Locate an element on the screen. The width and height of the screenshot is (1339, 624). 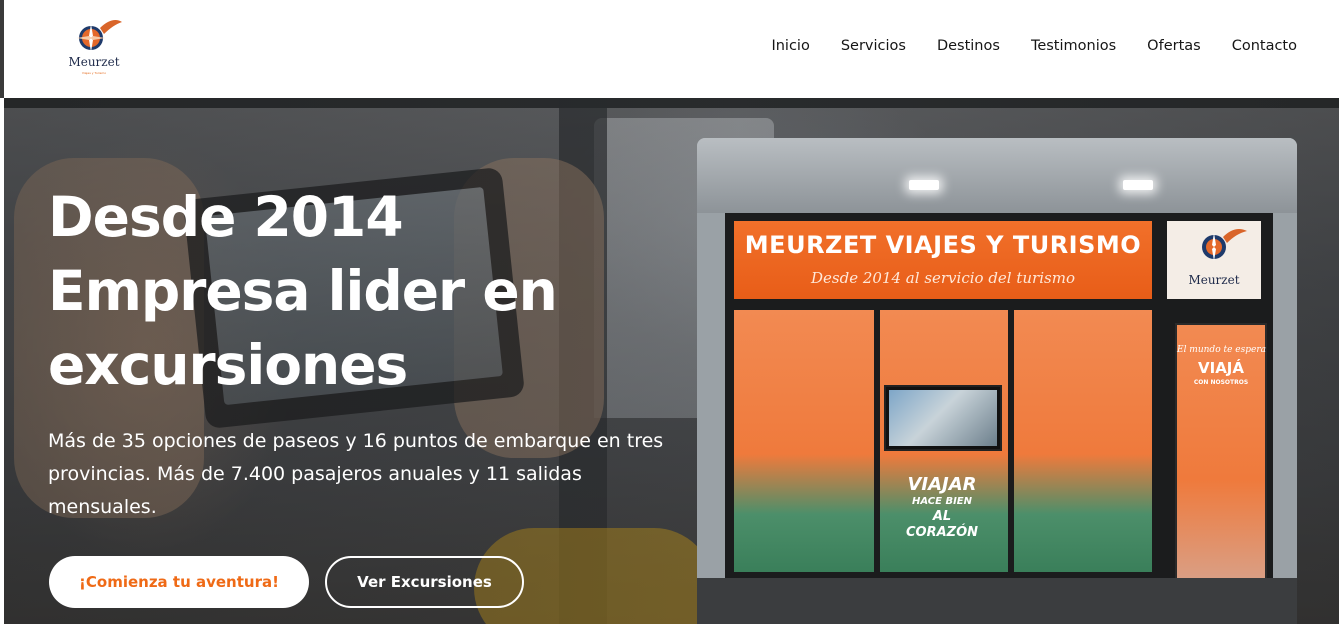
store-floor is located at coordinates (997, 601).